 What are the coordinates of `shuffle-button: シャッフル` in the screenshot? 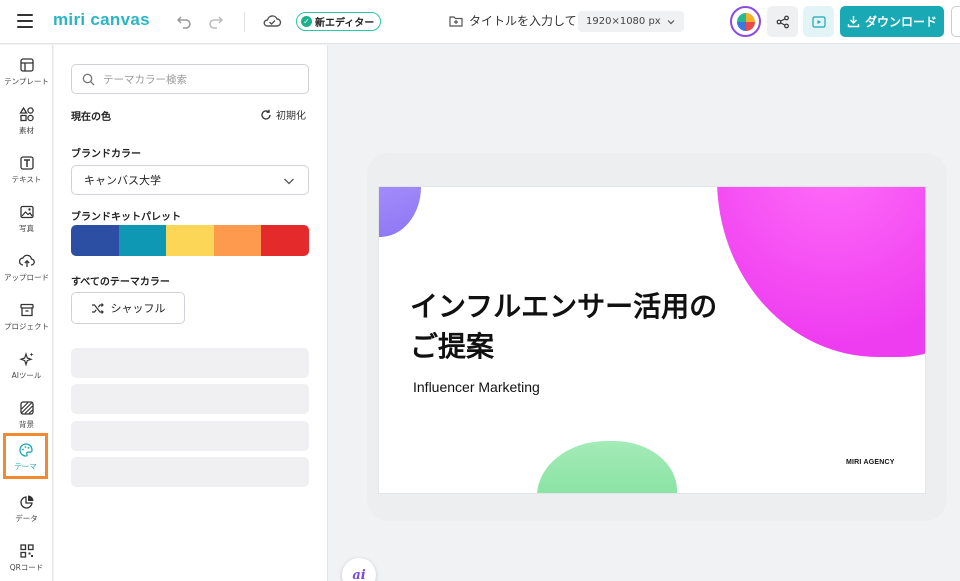 It's located at (128, 308).